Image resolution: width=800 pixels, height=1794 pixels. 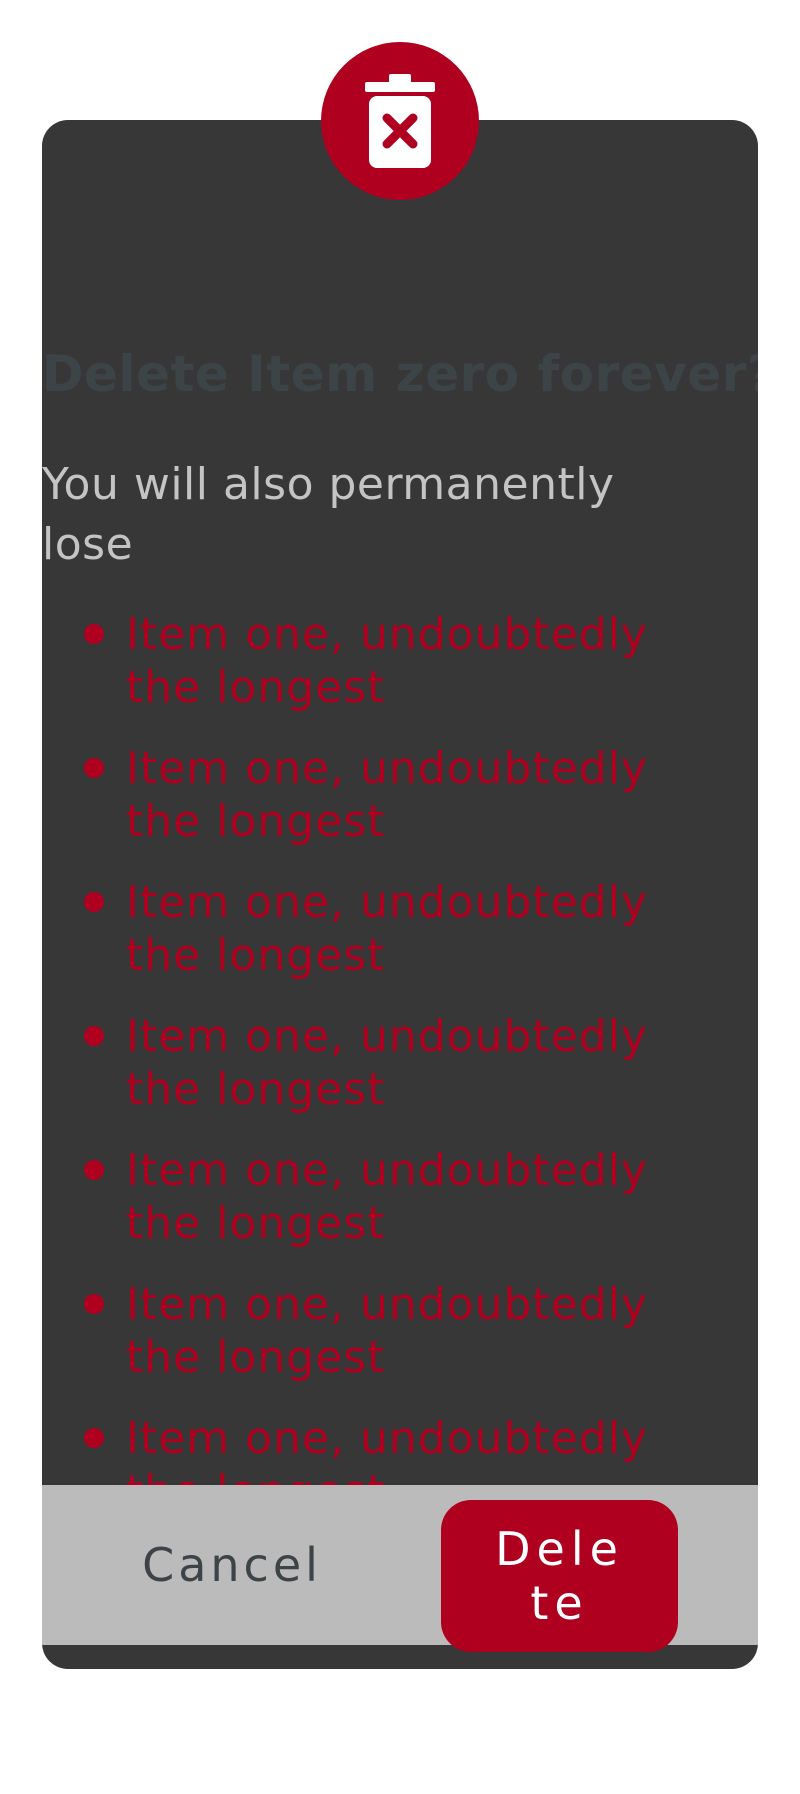 I want to click on delete-button: Delete, so click(x=559, y=1576).